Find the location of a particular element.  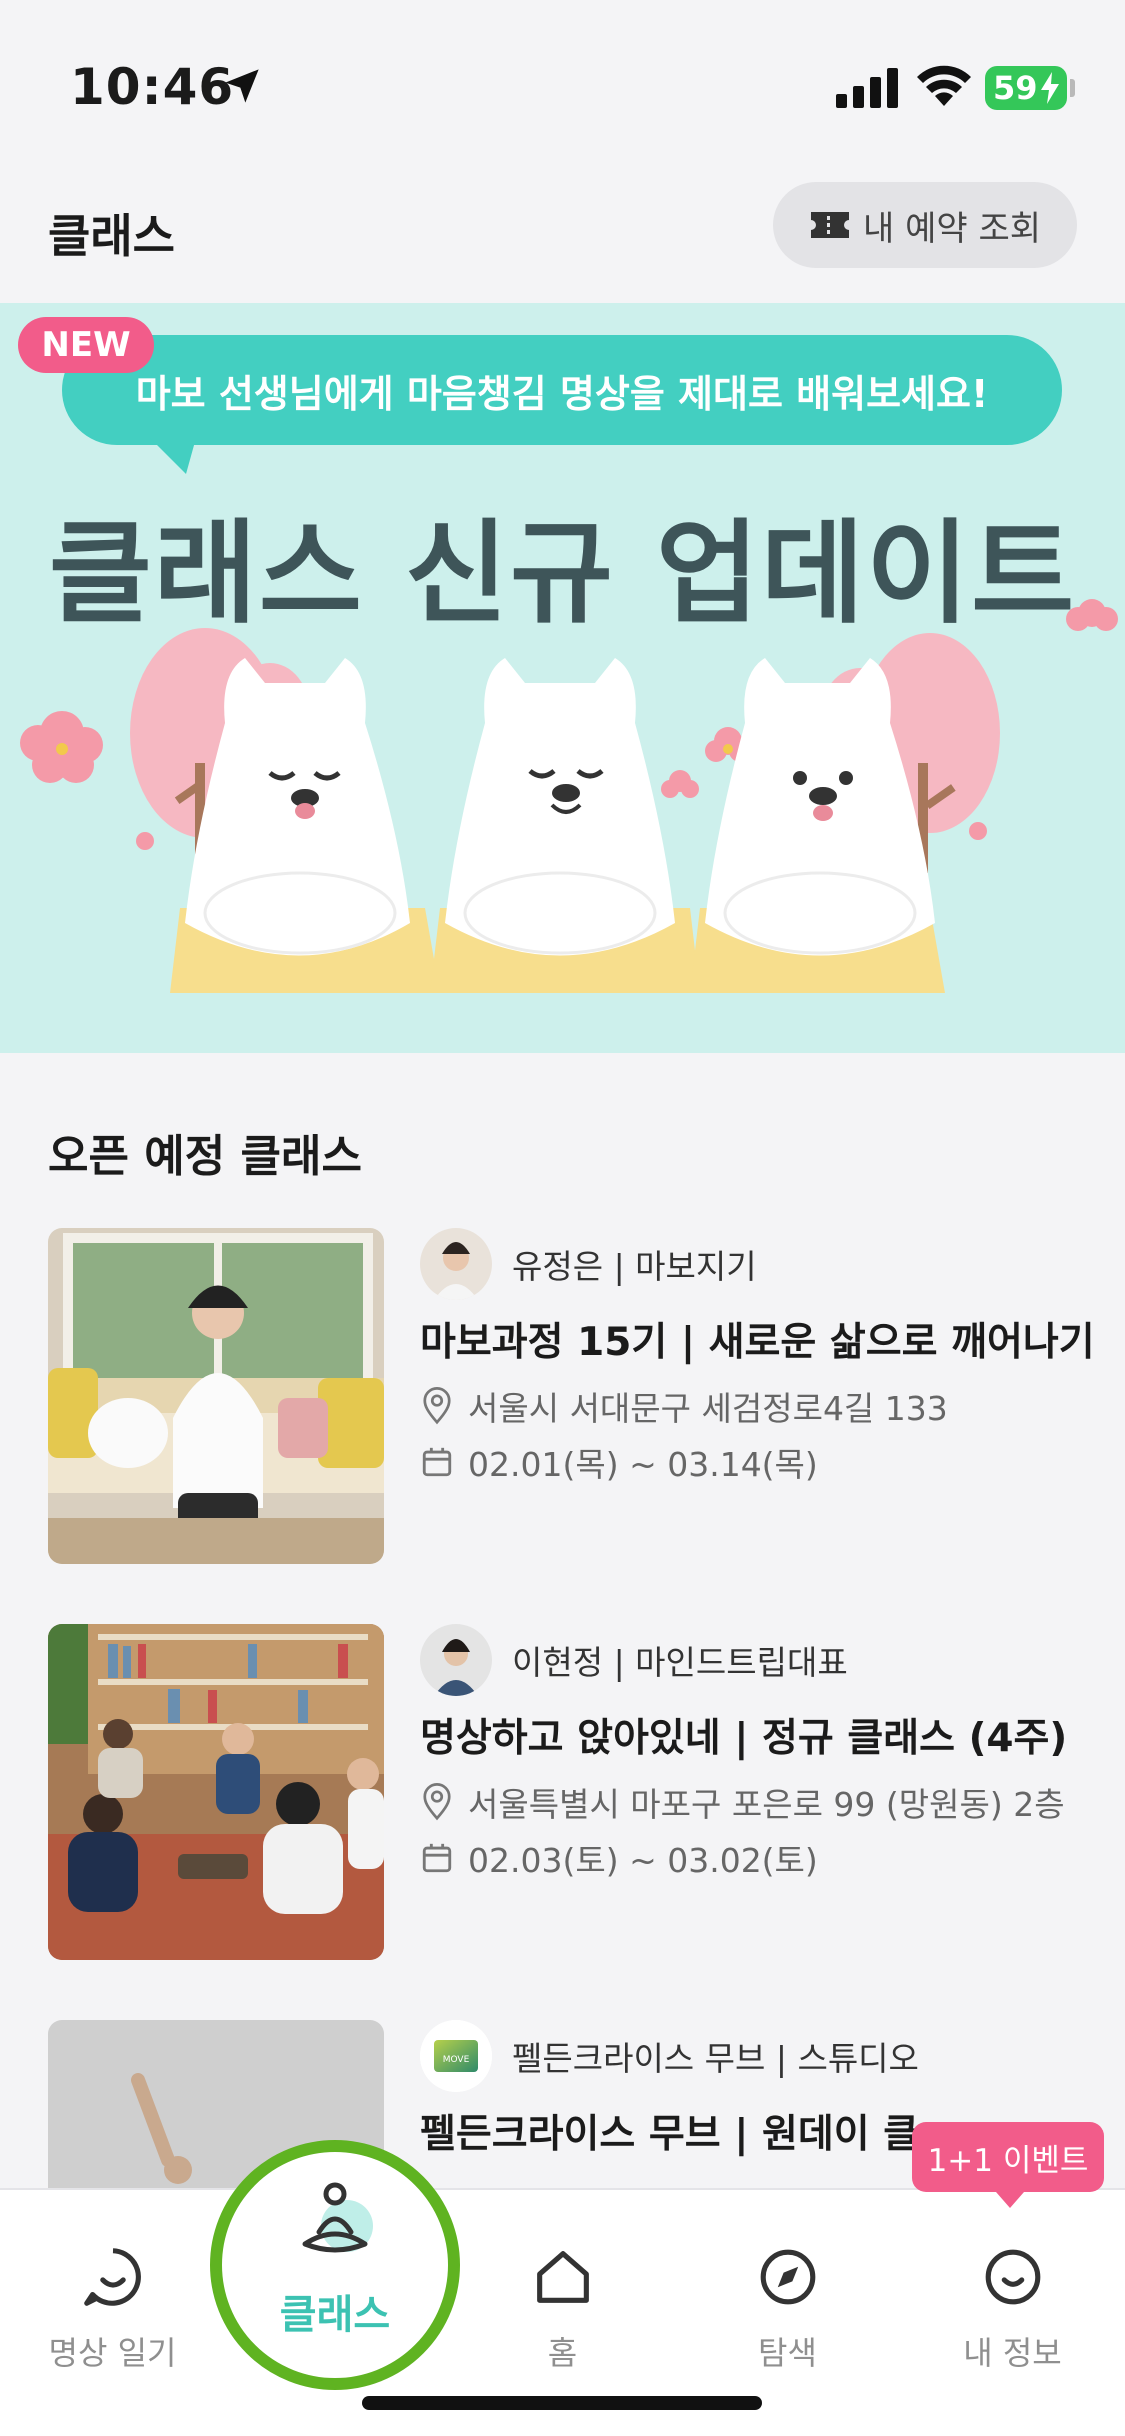

date-text: 02.01(목) ~ 03.14(목) is located at coordinates (643, 1464).